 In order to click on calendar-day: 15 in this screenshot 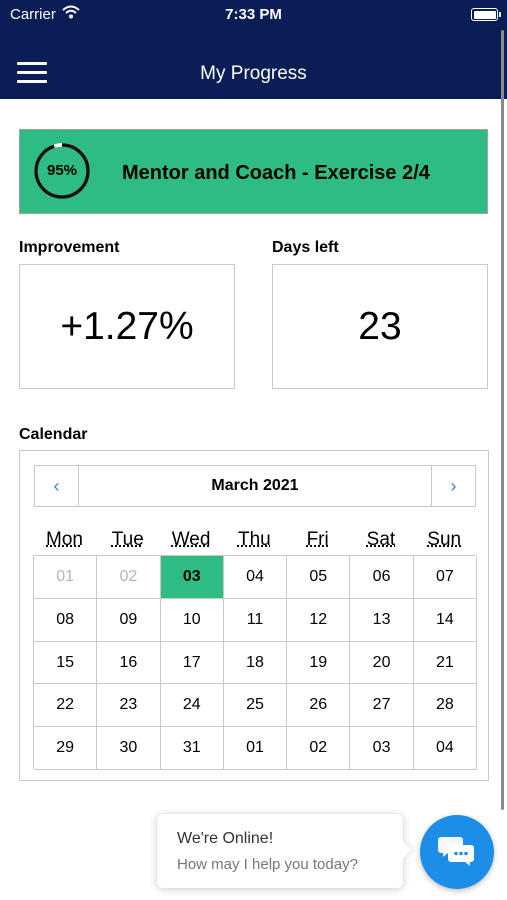, I will do `click(66, 663)`.